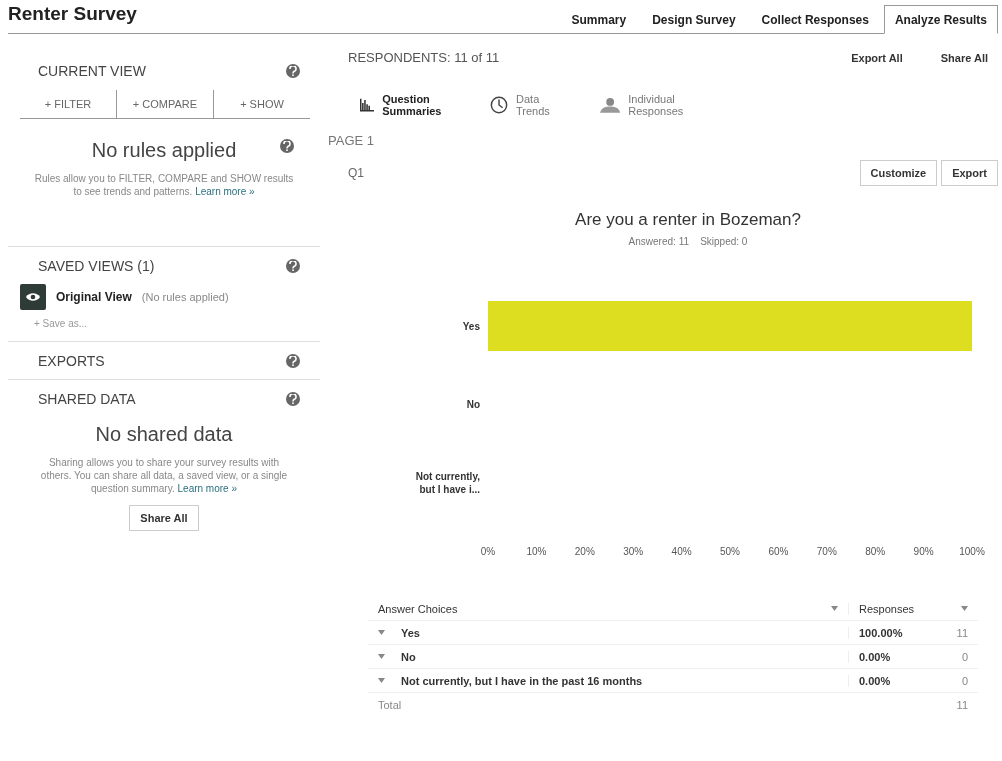  What do you see at coordinates (655, 105) in the screenshot?
I see `view-tab: Individual Responses` at bounding box center [655, 105].